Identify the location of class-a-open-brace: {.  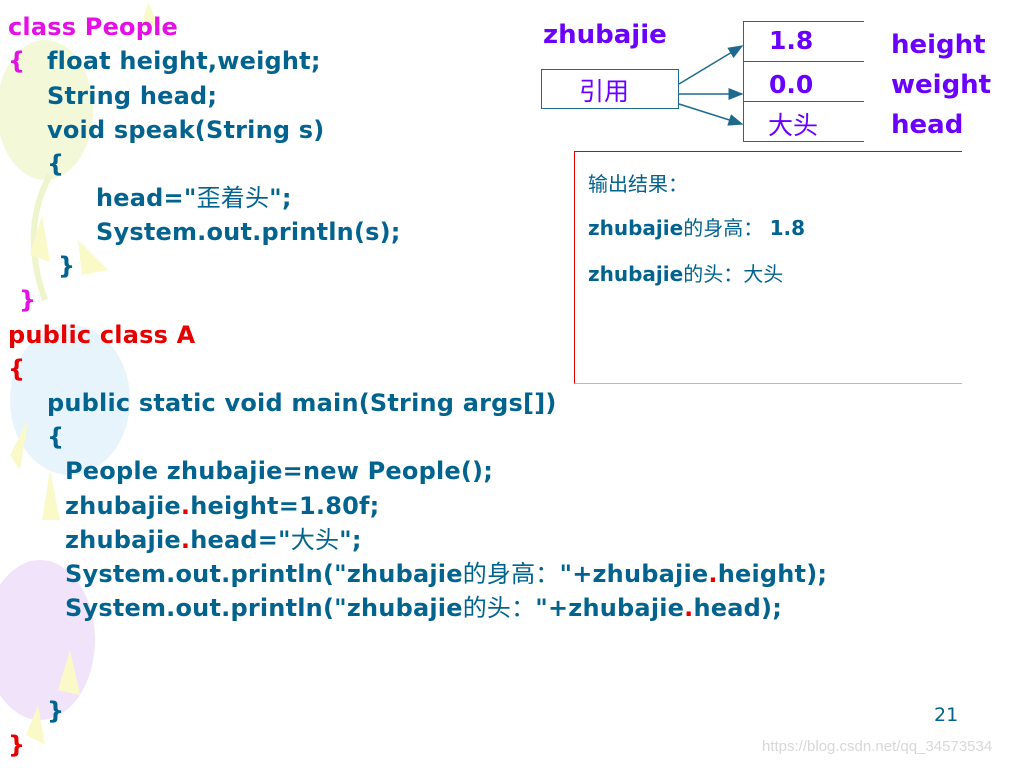
(17, 369).